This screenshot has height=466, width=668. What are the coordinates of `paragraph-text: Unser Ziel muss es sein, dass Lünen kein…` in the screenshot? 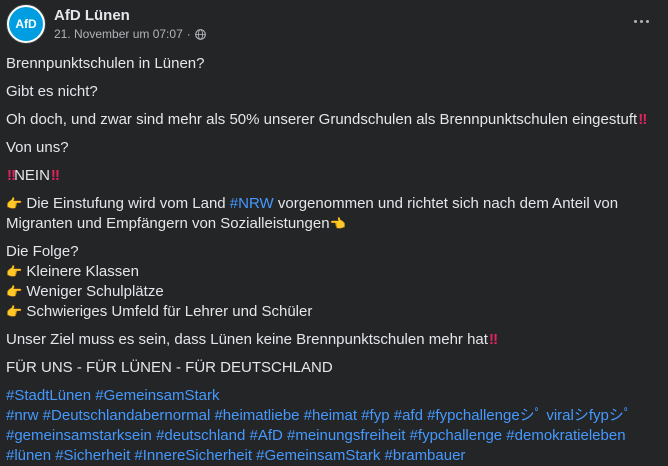 It's located at (247, 339).